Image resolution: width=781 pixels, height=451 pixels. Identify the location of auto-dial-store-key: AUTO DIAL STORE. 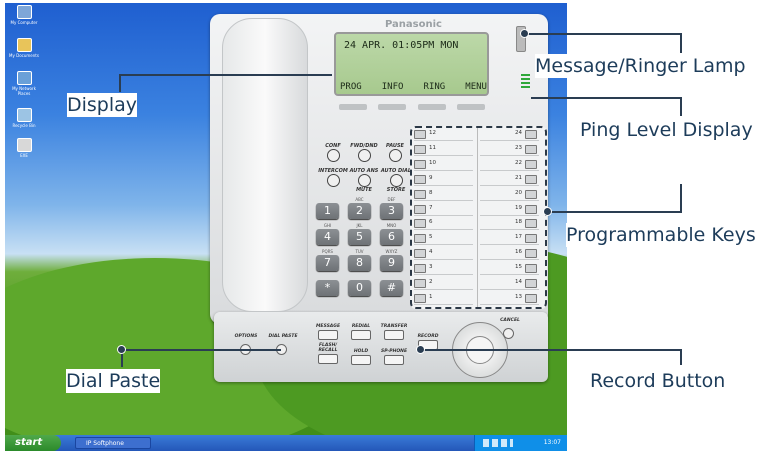
(396, 180).